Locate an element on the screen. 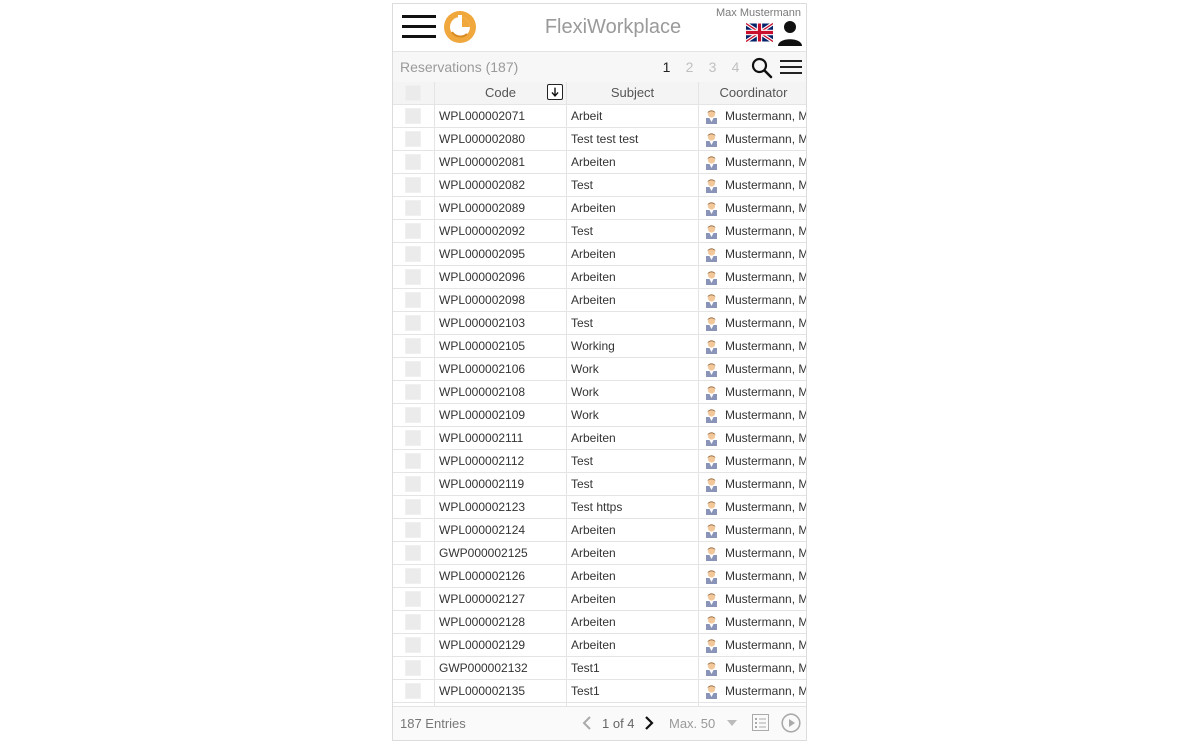 The image size is (1200, 744). table-row: WPL000002095 Arbeiten Mustermann, M is located at coordinates (599, 254).